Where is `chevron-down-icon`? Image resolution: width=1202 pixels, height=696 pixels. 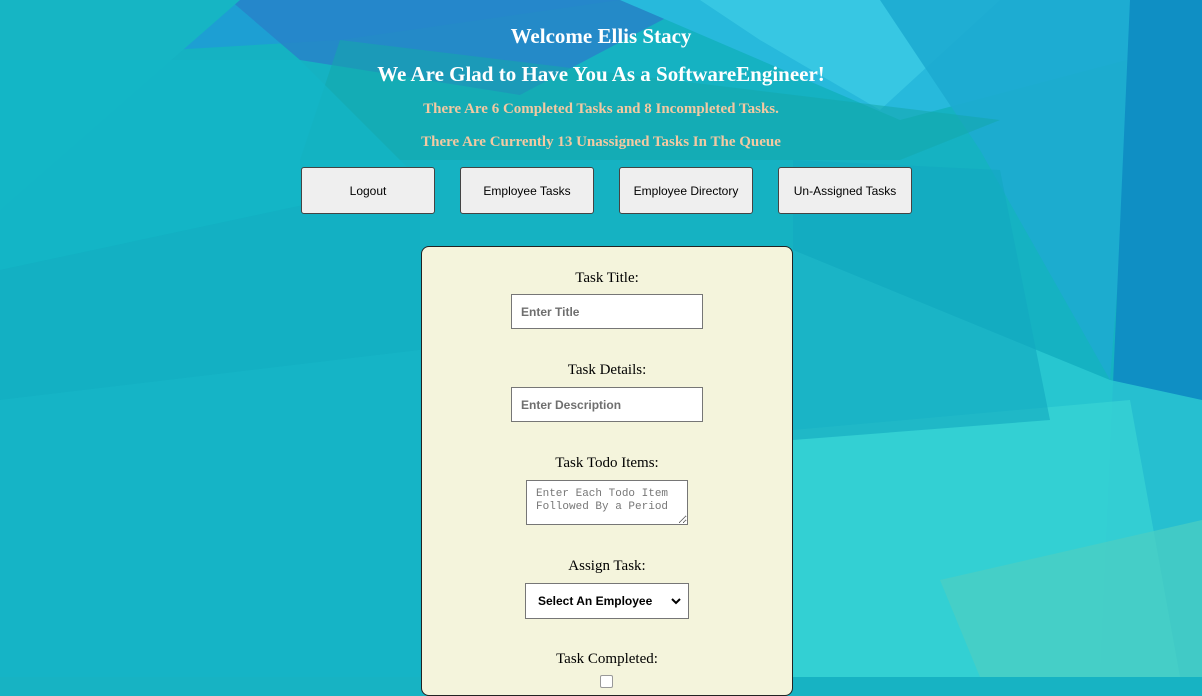 chevron-down-icon is located at coordinates (676, 601).